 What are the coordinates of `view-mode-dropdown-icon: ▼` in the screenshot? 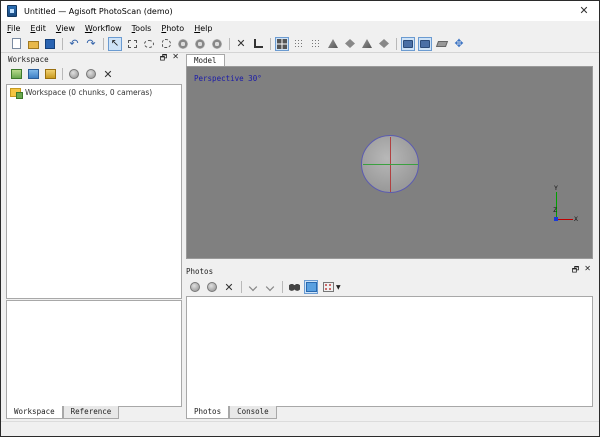 It's located at (338, 287).